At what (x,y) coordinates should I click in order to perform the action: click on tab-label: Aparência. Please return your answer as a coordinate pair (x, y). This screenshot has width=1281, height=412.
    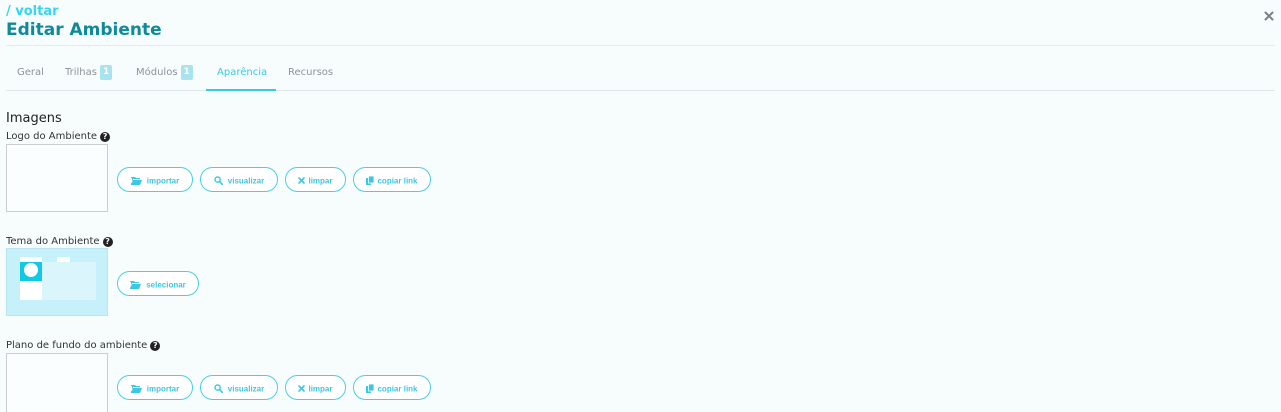
    Looking at the image, I should click on (242, 72).